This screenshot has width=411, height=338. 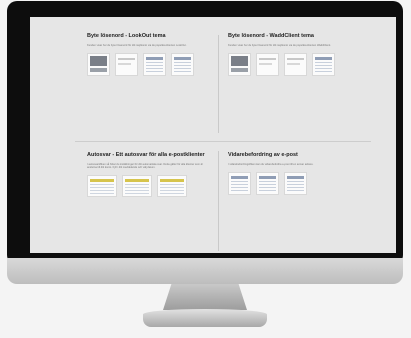 What do you see at coordinates (205, 318) in the screenshot?
I see `monitor-foot` at bounding box center [205, 318].